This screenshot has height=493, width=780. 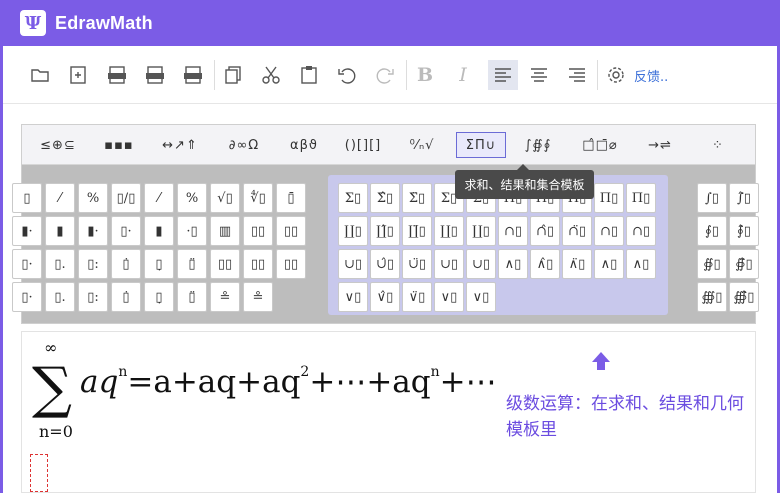 What do you see at coordinates (539, 75) in the screenshot?
I see `align-center-icon` at bounding box center [539, 75].